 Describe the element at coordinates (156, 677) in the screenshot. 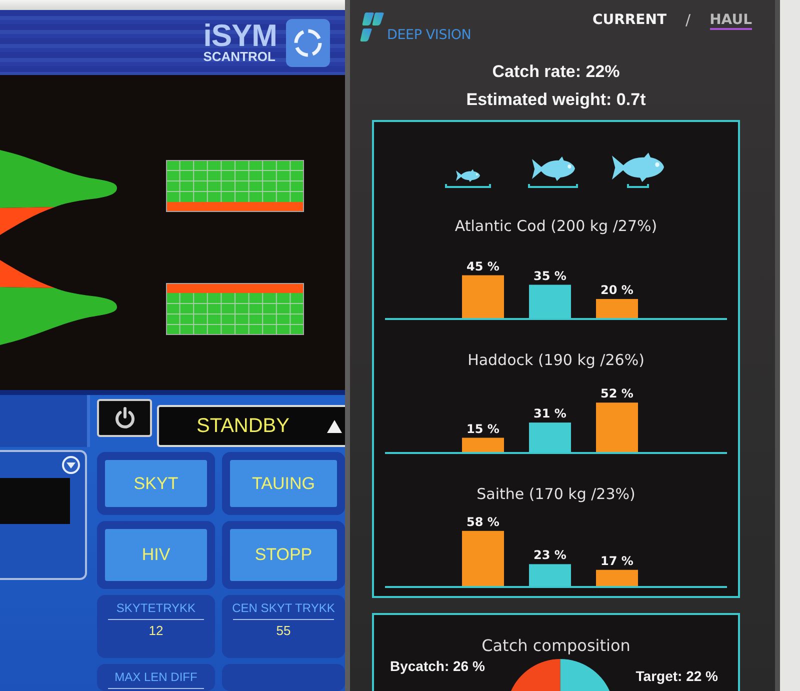

I see `readout-label: MAX LEN DIFF` at that location.